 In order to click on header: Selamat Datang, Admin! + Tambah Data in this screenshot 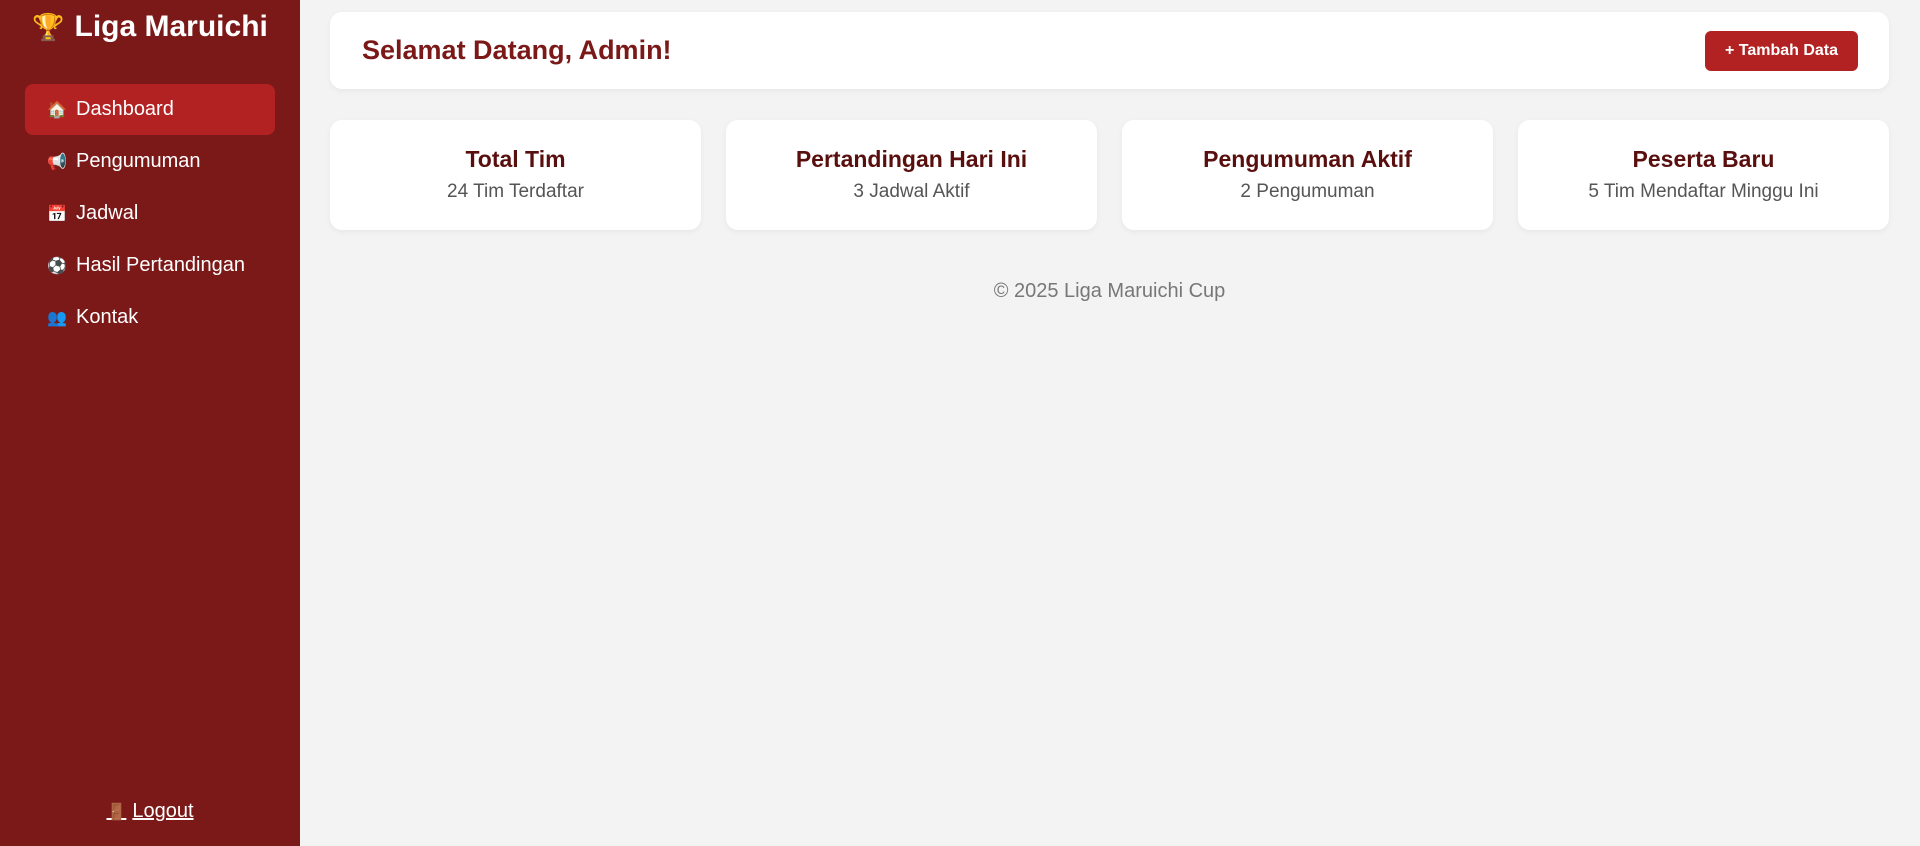, I will do `click(1109, 50)`.